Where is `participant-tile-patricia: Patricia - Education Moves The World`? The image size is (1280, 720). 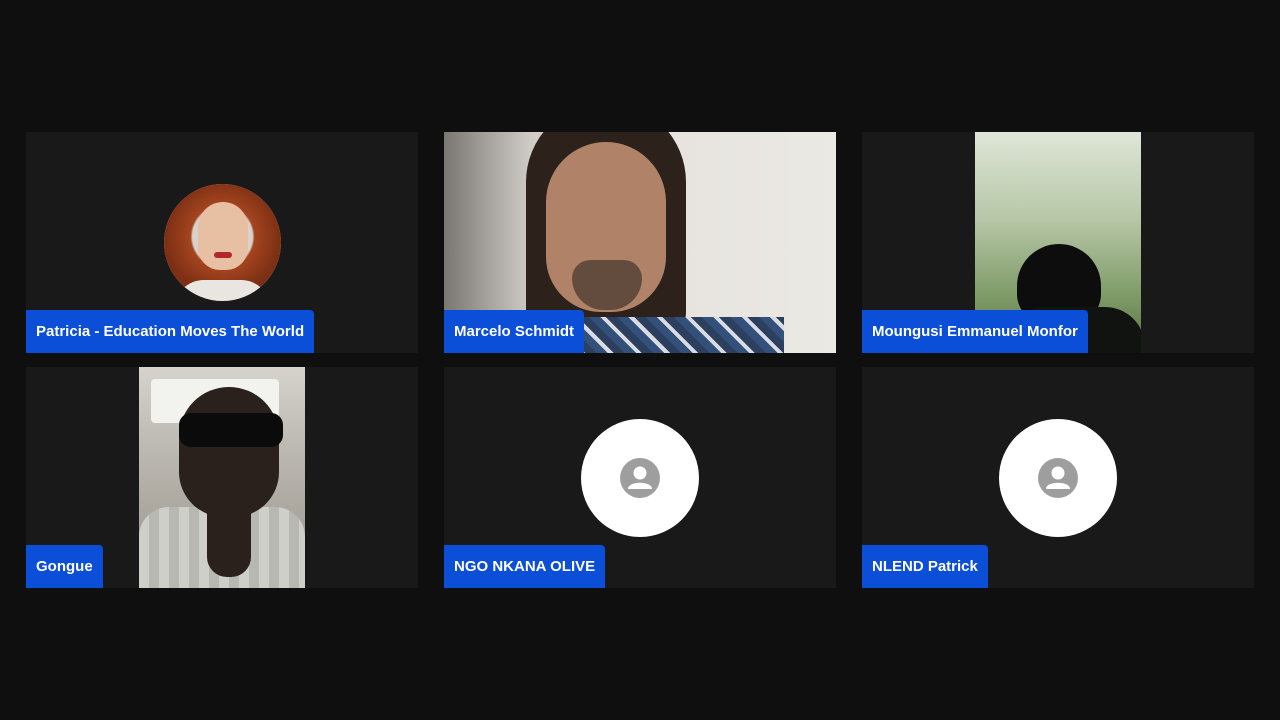
participant-tile-patricia: Patricia - Education Moves The World is located at coordinates (222, 242).